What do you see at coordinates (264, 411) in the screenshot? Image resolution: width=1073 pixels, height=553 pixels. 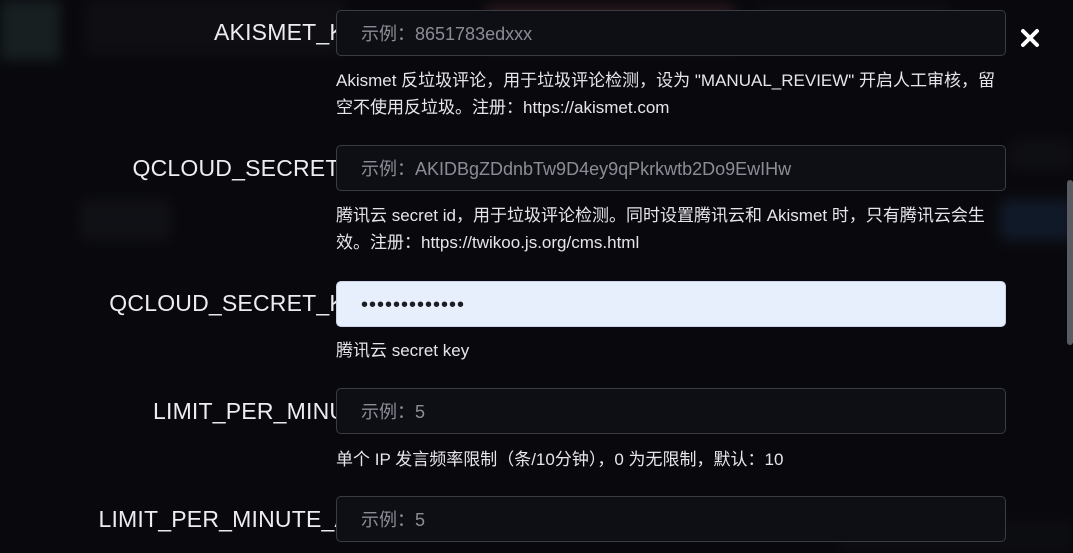 I see `field-label-limit-per-minute: LIMIT_PER_MINUTE` at bounding box center [264, 411].